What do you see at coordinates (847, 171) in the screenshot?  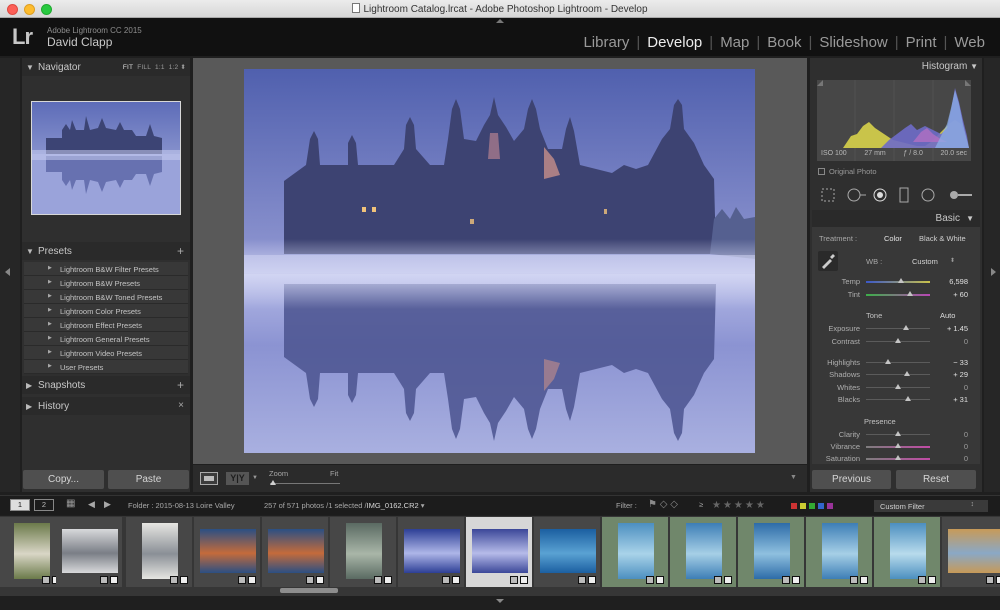 I see `original-photo-checkbox: Original Photo` at bounding box center [847, 171].